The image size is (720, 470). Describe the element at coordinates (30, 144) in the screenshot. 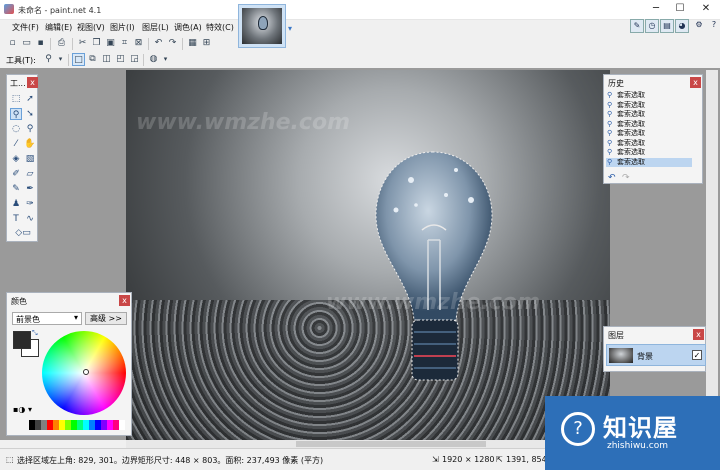

I see `pan-icon: ✋` at that location.